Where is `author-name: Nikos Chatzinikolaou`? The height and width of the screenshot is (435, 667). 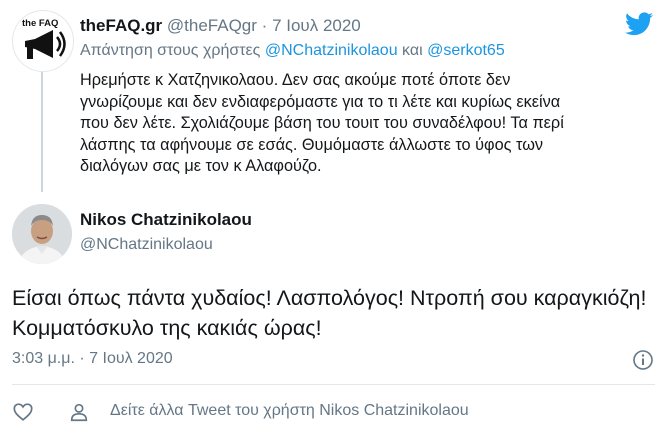
author-name: Nikos Chatzinikolaou is located at coordinates (166, 220).